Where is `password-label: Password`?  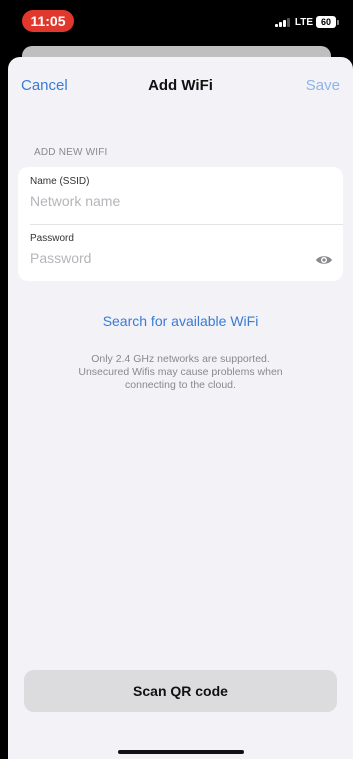
password-label: Password is located at coordinates (52, 238).